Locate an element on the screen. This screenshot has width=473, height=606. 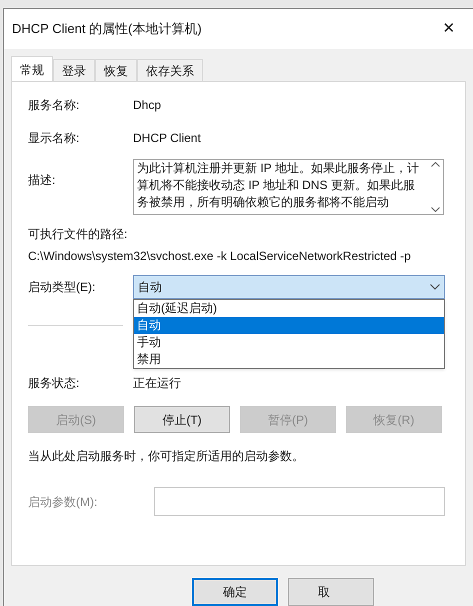
tab: 恢复 is located at coordinates (116, 70).